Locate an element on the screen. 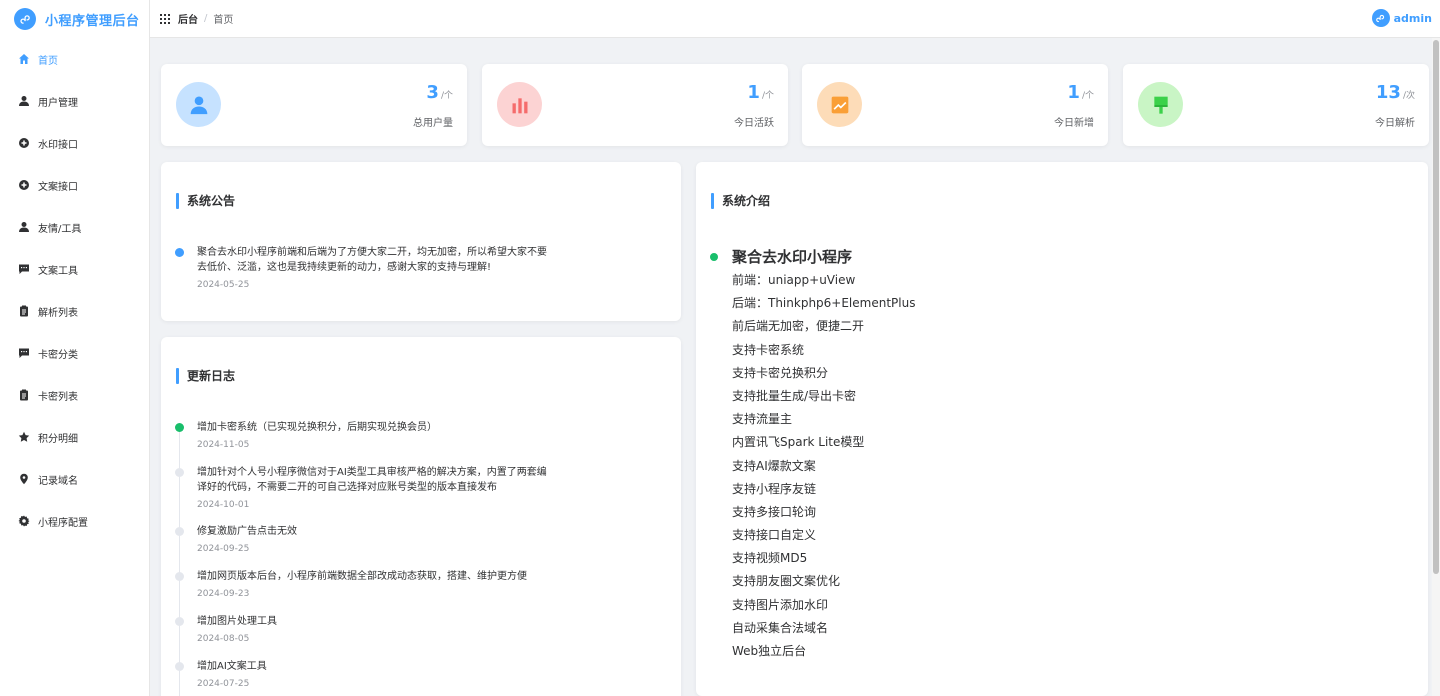 The width and height of the screenshot is (1440, 696). sidebar-item-home: 首页 is located at coordinates (74, 59).